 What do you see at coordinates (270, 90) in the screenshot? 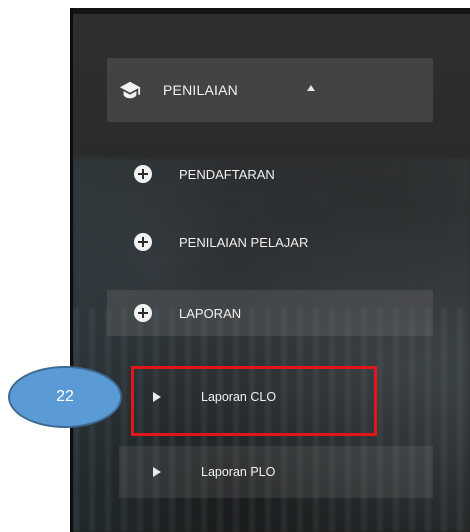
I see `menu-header-penilaian: PENILAIAN` at bounding box center [270, 90].